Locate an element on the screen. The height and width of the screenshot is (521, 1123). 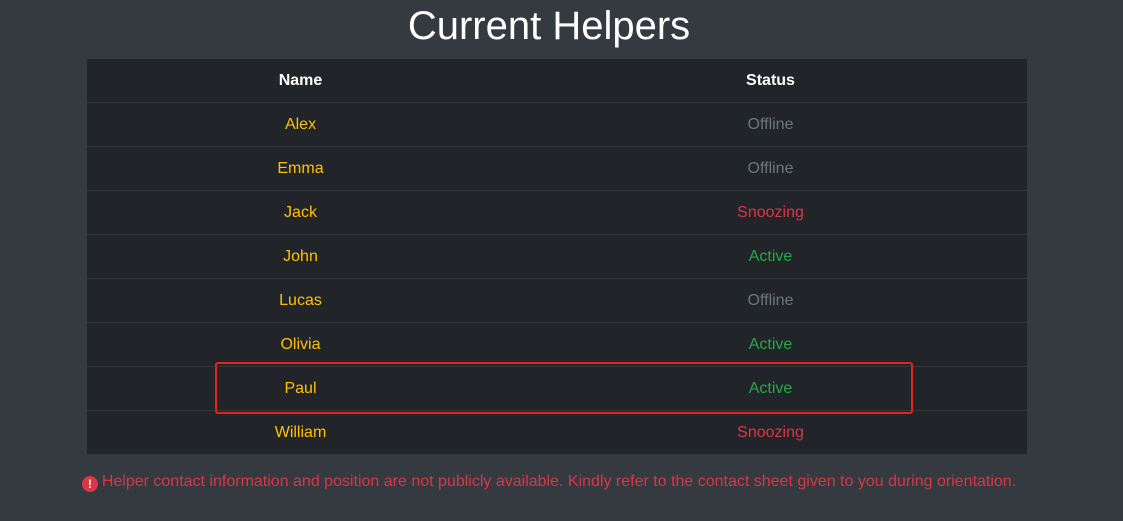
table-row: John Active is located at coordinates (557, 256).